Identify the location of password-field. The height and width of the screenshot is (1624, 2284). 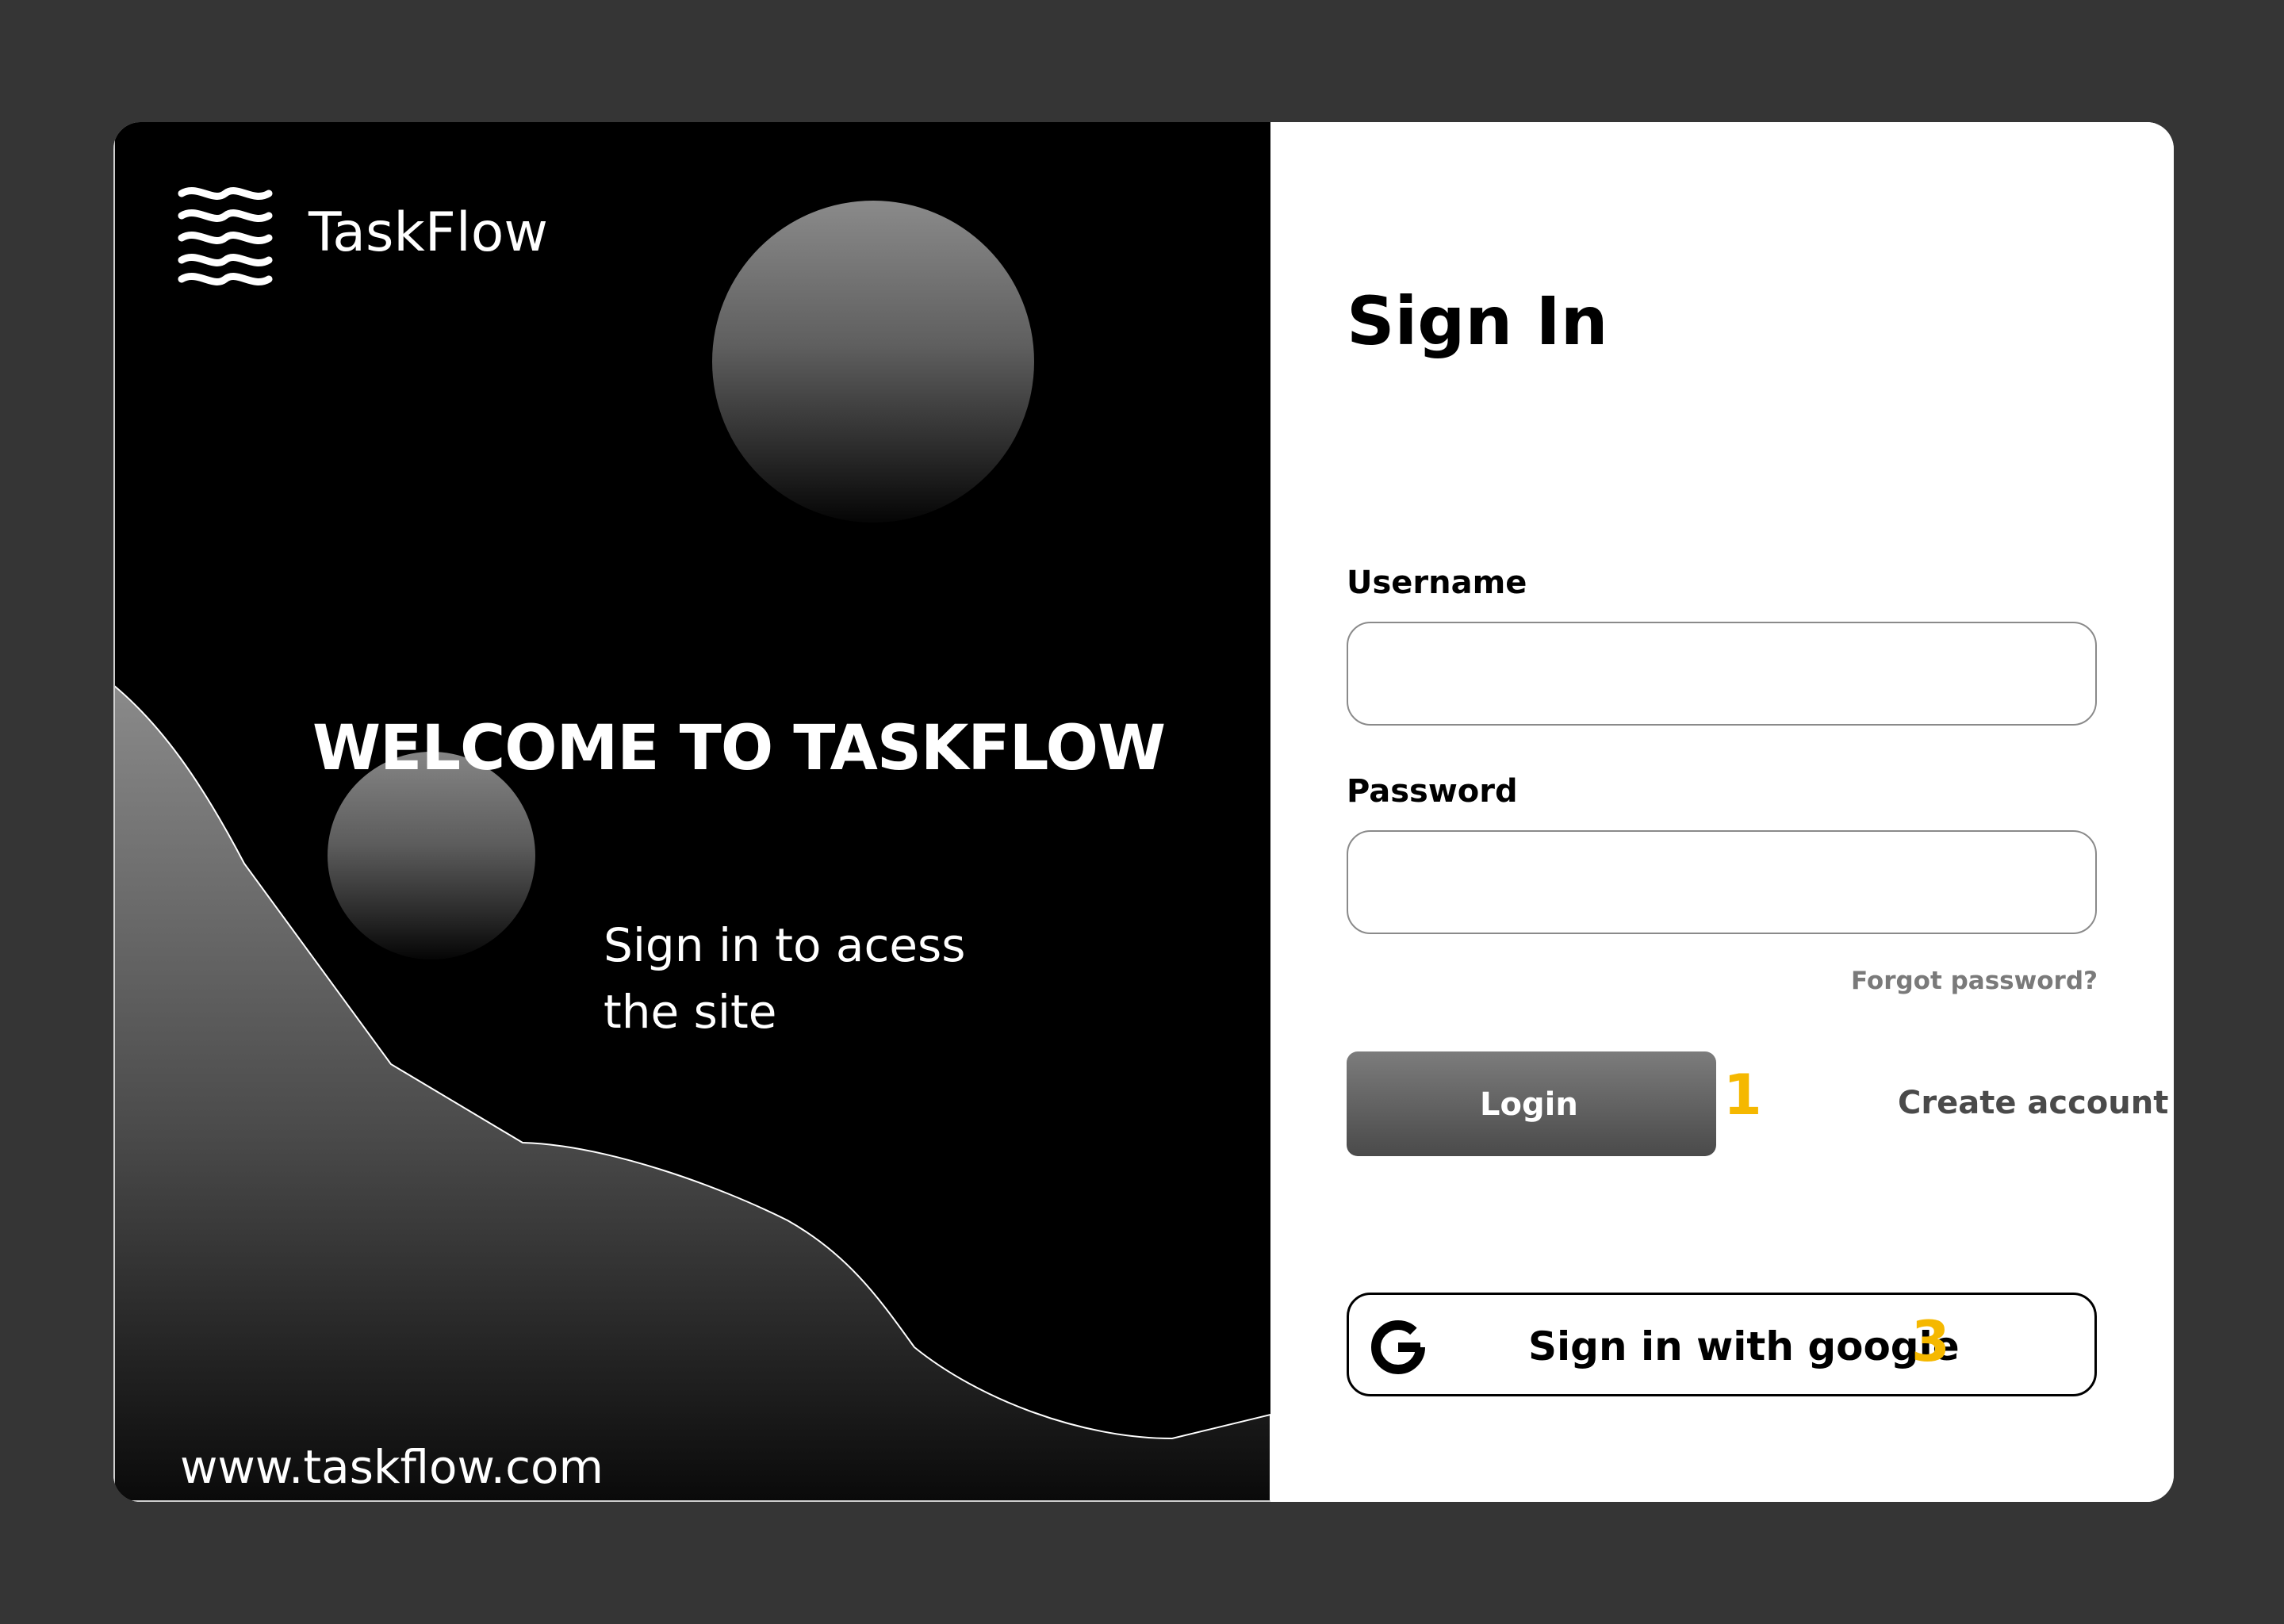
(1722, 882).